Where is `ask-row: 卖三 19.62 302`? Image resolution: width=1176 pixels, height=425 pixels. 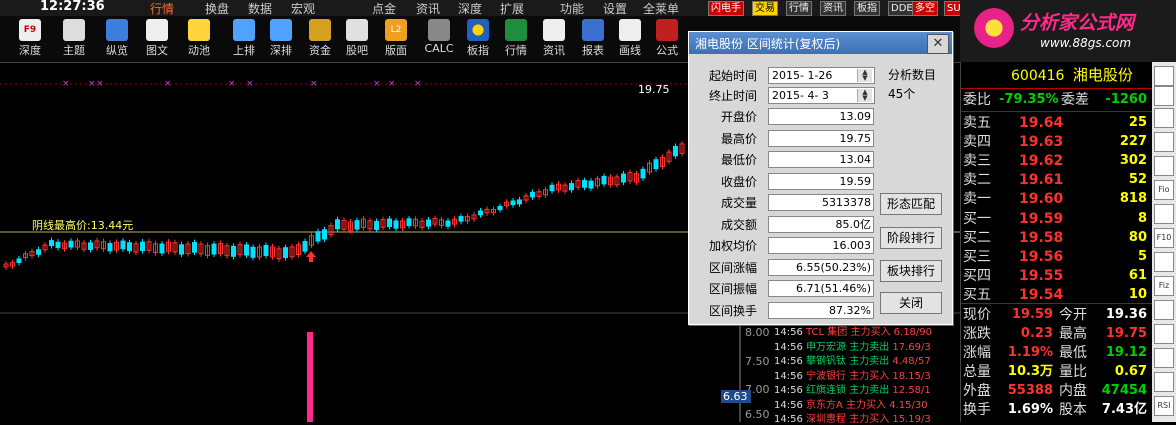 ask-row: 卖三 19.62 302 is located at coordinates (1057, 161).